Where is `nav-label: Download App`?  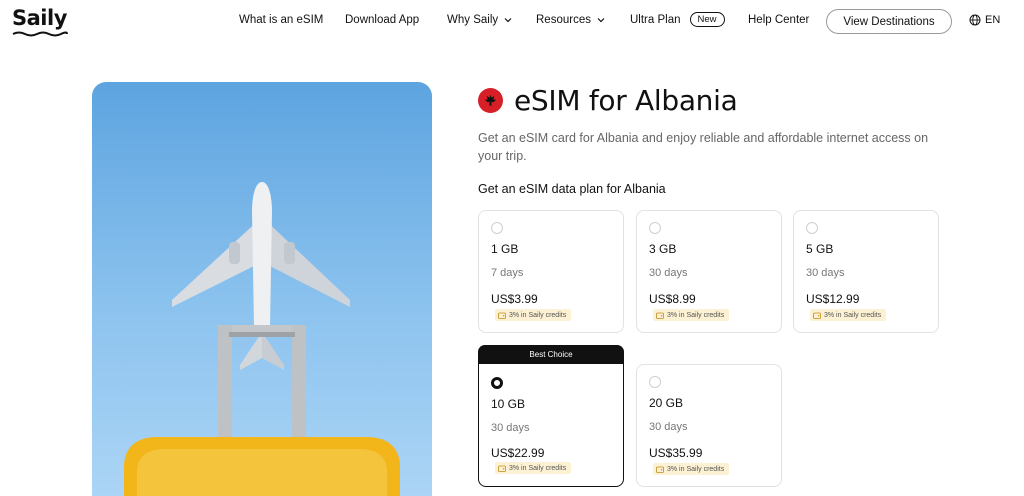 nav-label: Download App is located at coordinates (382, 20).